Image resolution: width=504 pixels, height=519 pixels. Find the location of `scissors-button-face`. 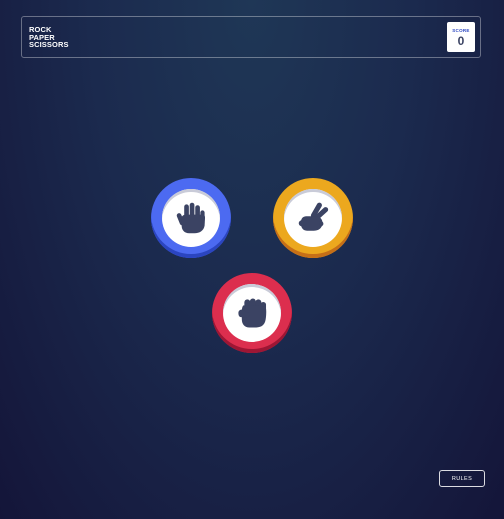

scissors-button-face is located at coordinates (313, 218).